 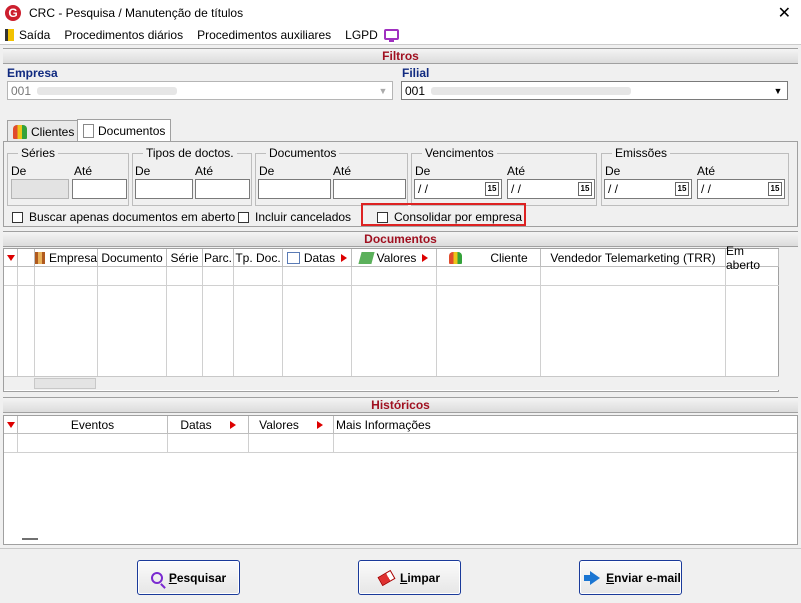 I want to click on col-hist-datas-label: Datas, so click(x=196, y=424).